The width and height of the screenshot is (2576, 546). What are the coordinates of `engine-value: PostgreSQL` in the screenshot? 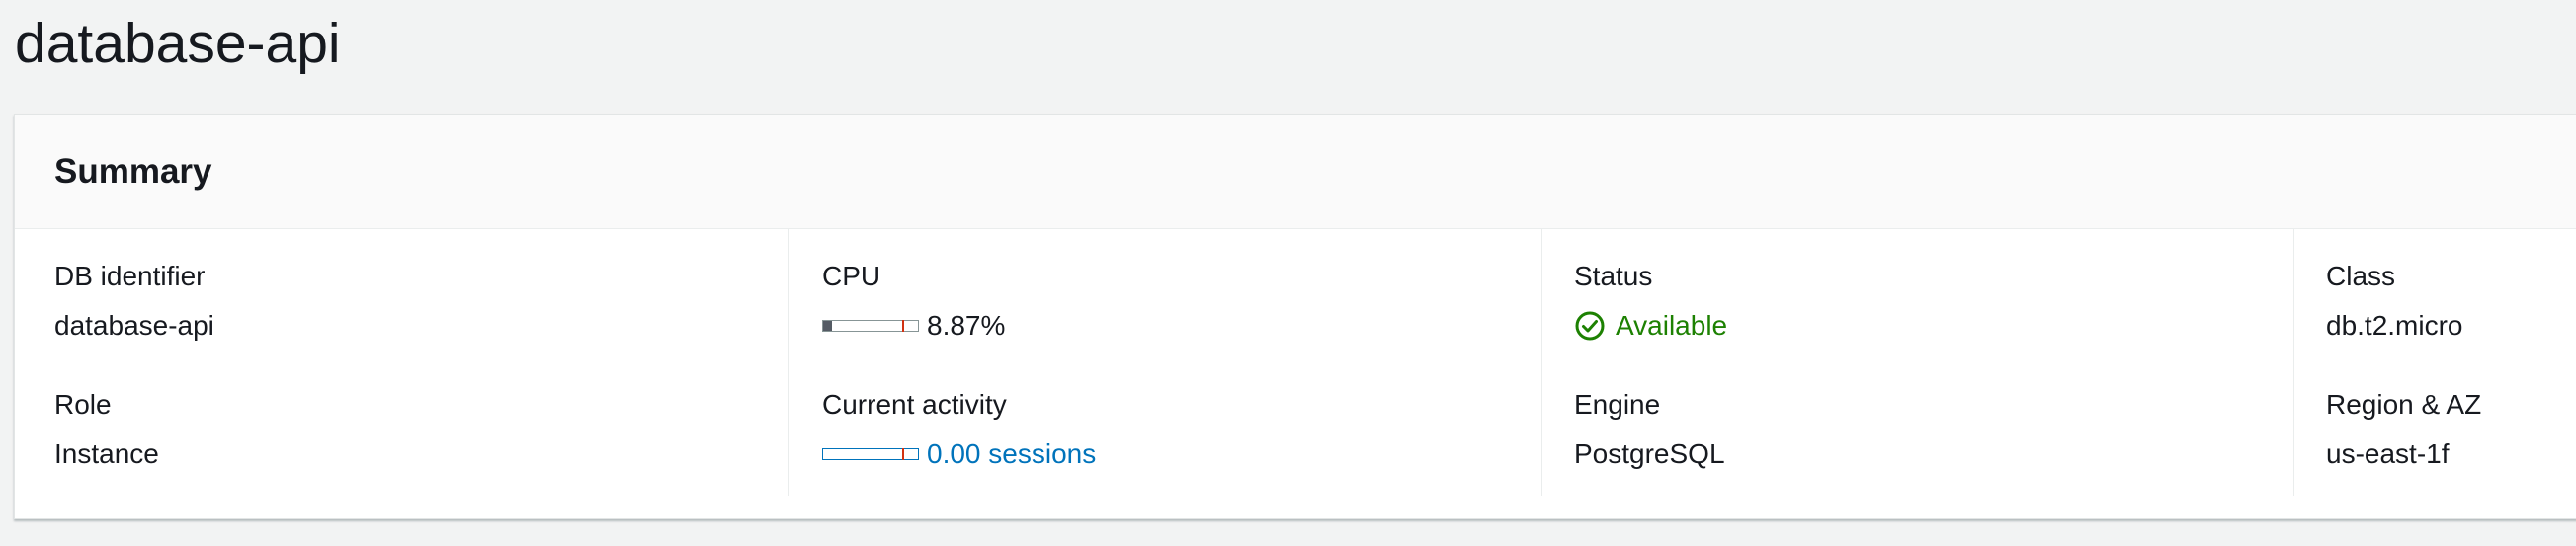 It's located at (1649, 453).